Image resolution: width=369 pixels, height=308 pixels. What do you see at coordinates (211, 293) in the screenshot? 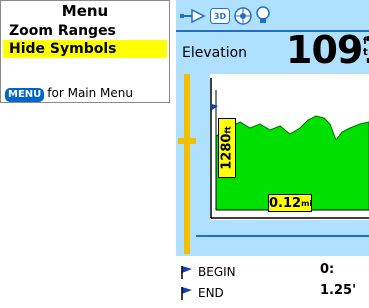
I see `end-label: END` at bounding box center [211, 293].